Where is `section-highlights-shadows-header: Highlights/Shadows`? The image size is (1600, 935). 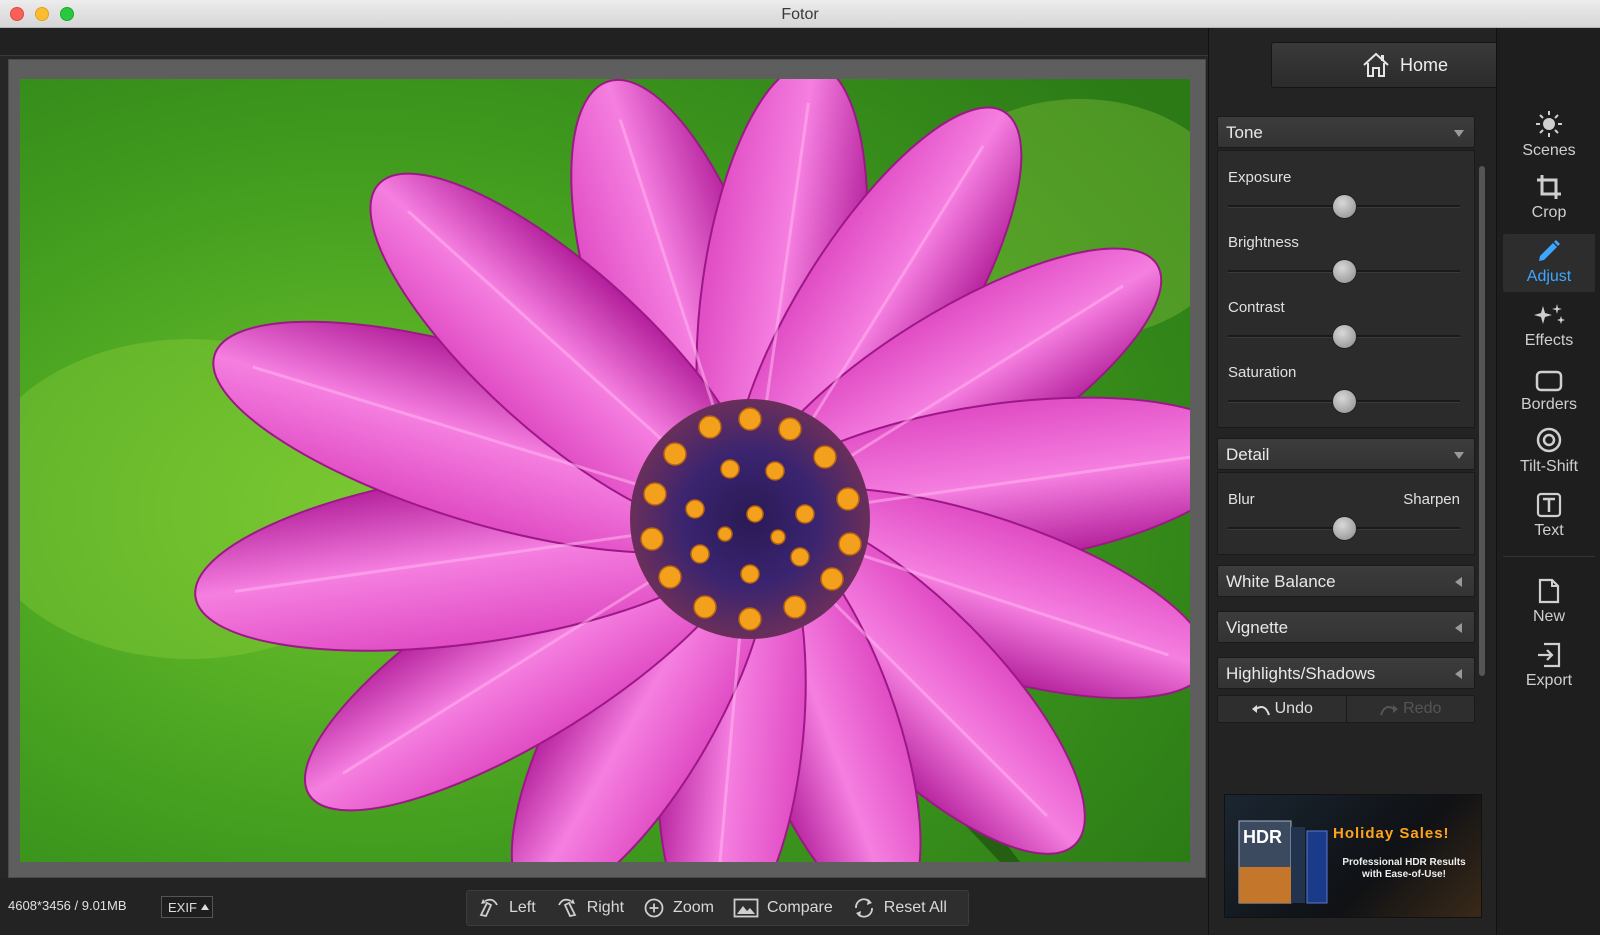
section-highlights-shadows-header: Highlights/Shadows is located at coordinates (1346, 673).